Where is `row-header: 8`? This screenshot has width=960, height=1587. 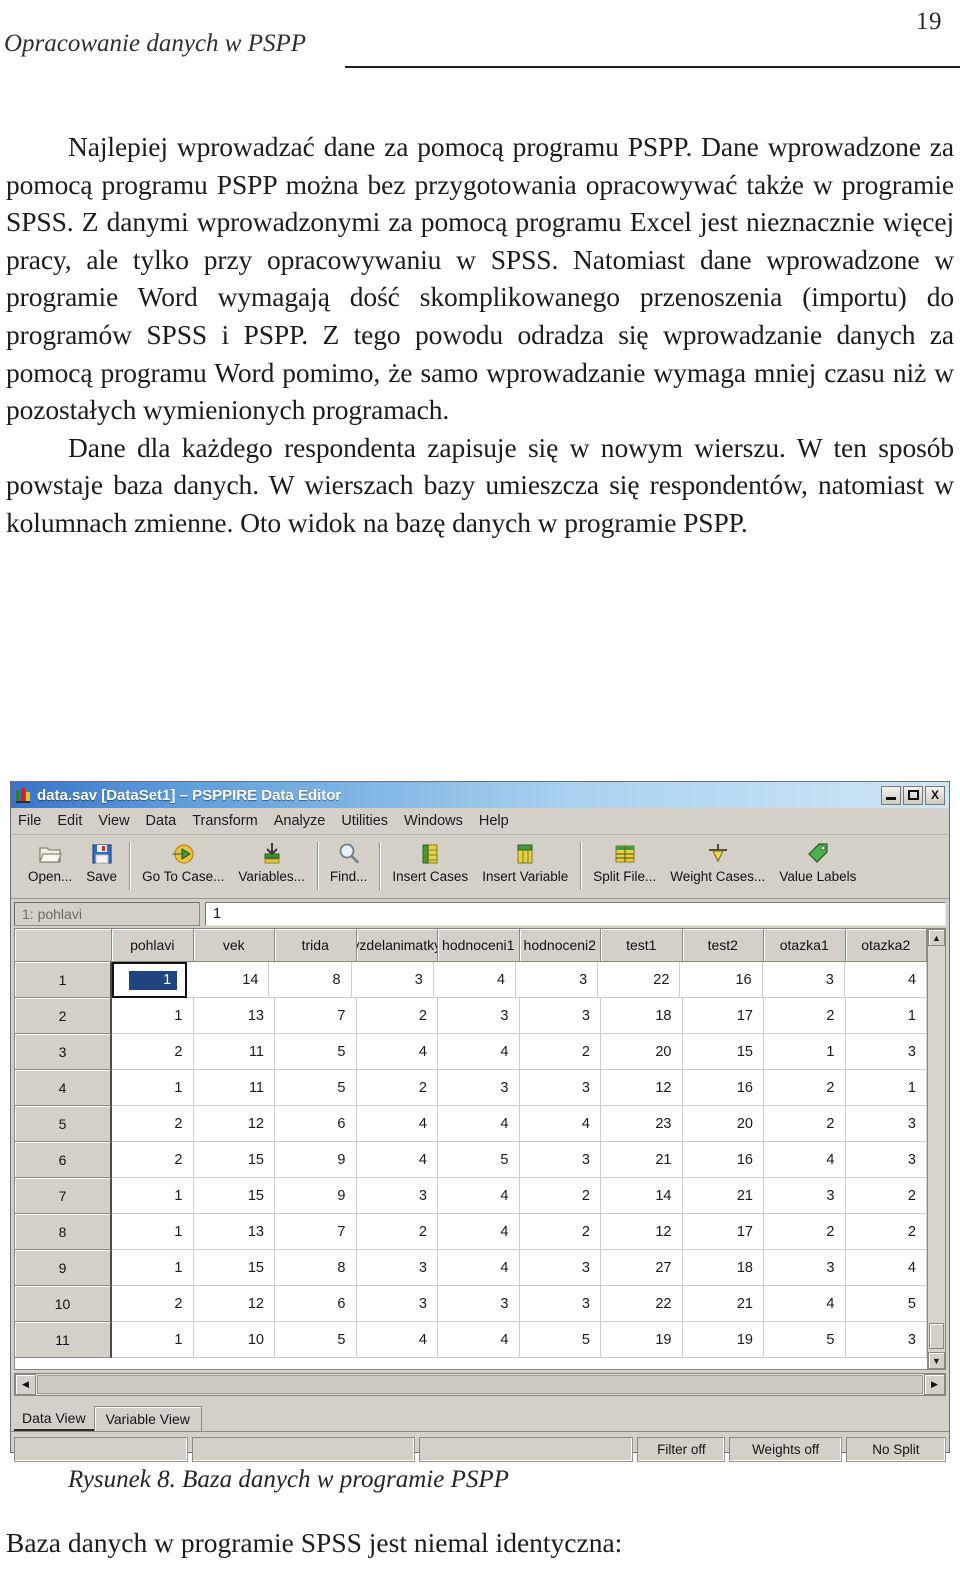
row-header: 8 is located at coordinates (63, 1232).